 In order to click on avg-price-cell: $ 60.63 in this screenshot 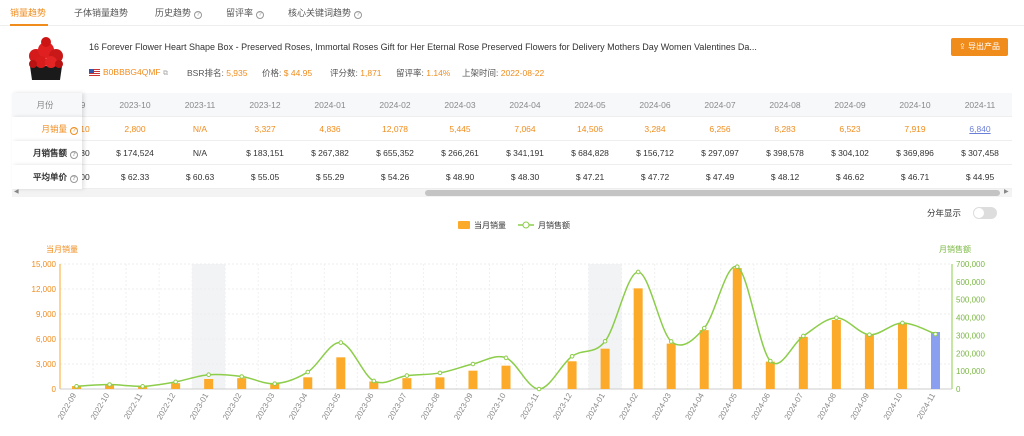, I will do `click(200, 177)`.